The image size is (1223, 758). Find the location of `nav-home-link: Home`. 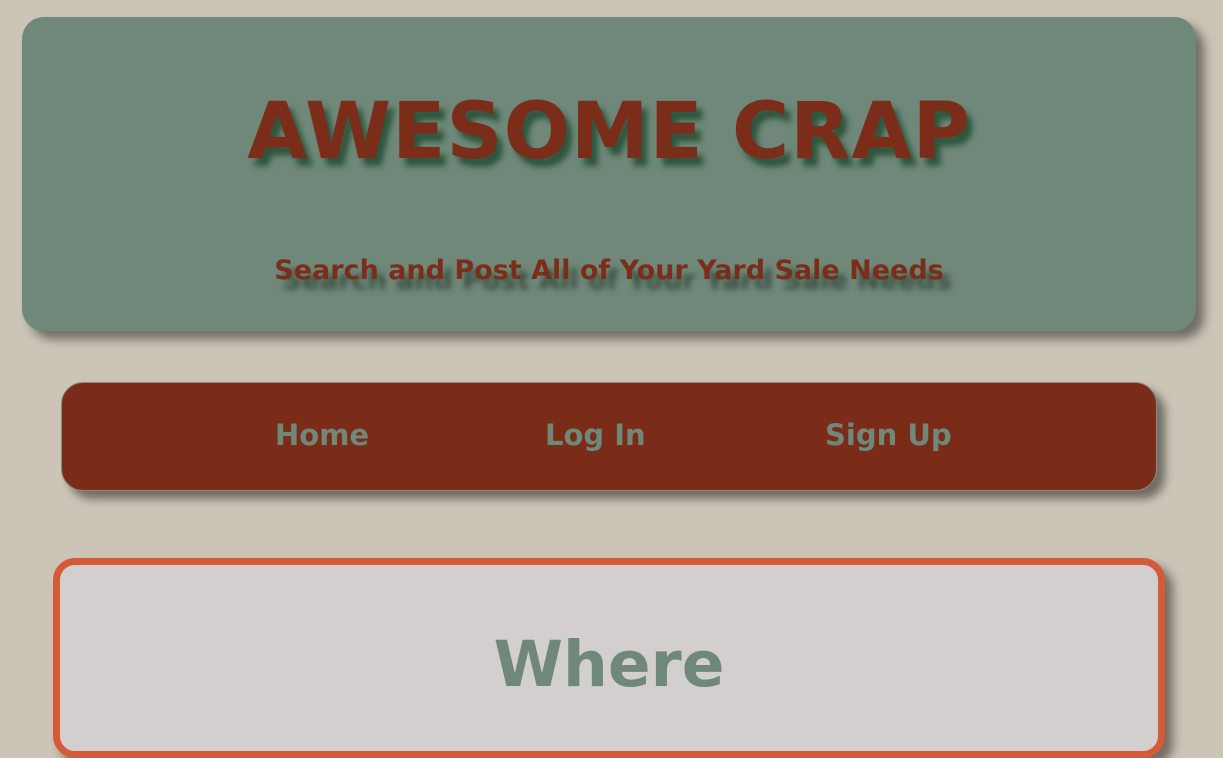

nav-home-link: Home is located at coordinates (322, 435).